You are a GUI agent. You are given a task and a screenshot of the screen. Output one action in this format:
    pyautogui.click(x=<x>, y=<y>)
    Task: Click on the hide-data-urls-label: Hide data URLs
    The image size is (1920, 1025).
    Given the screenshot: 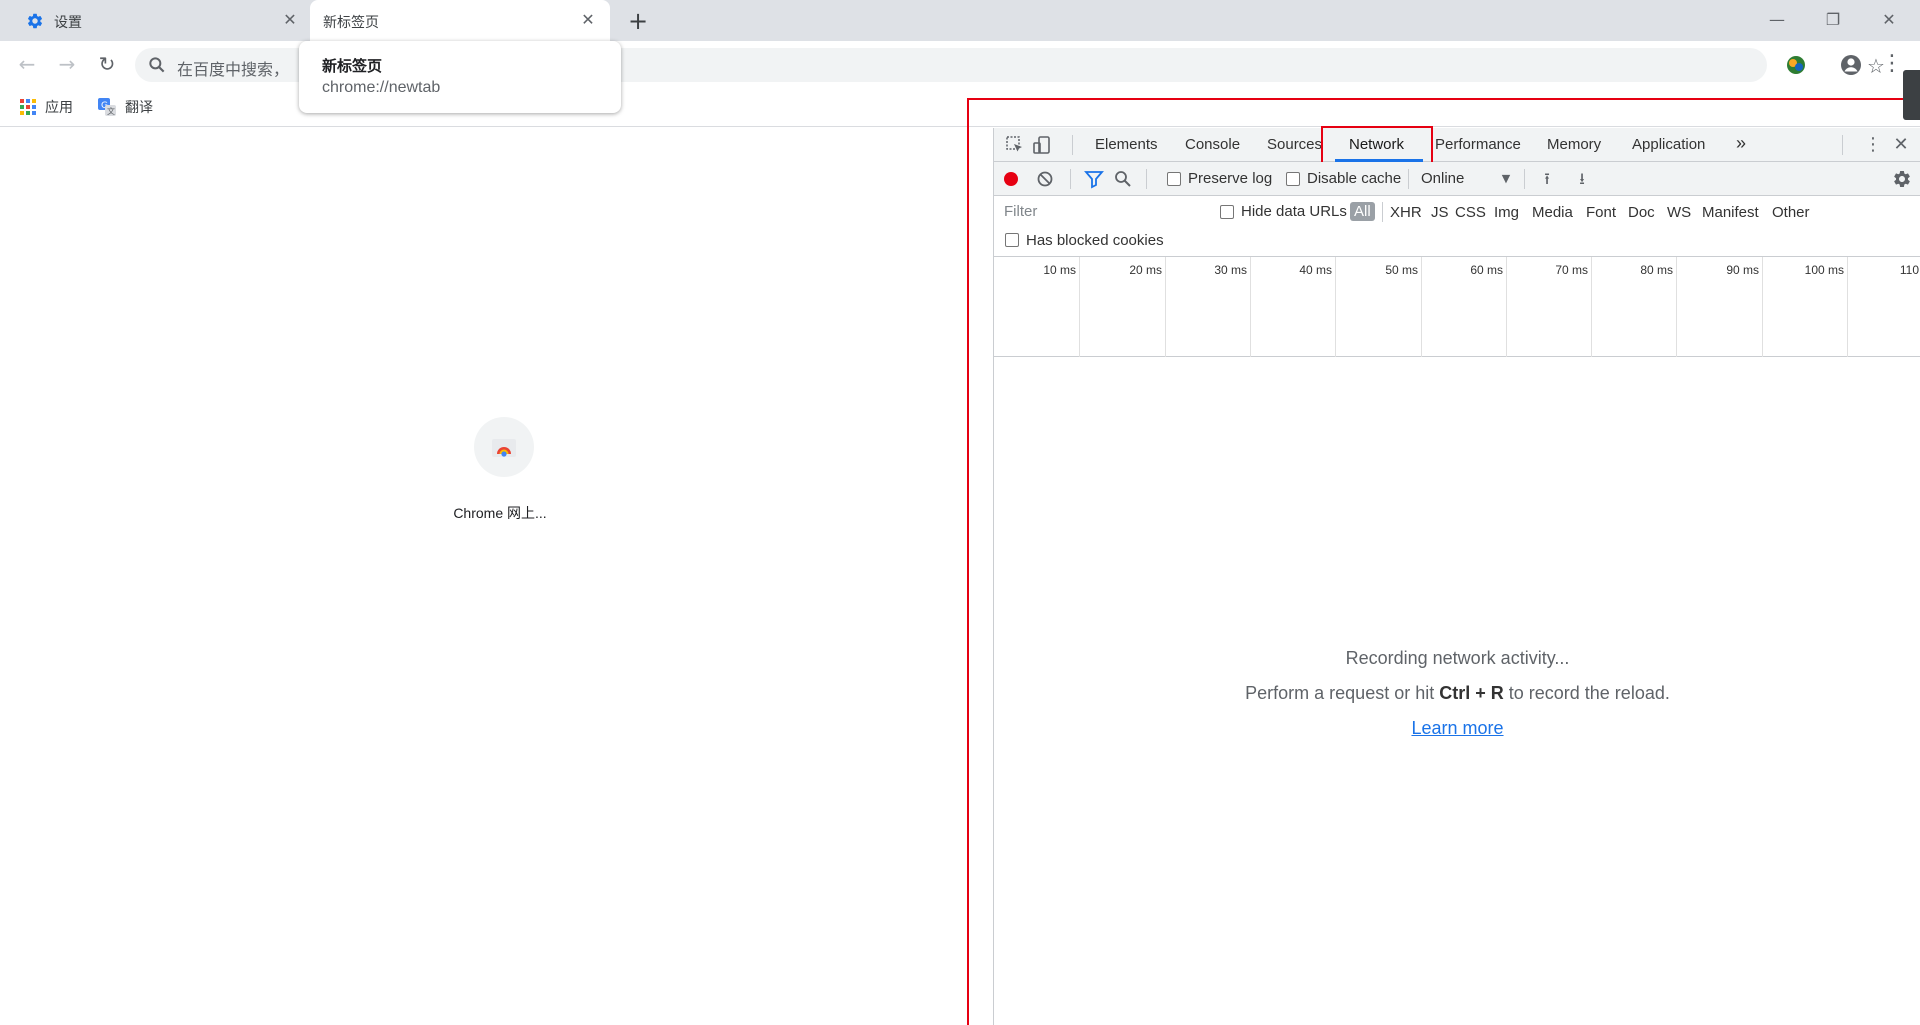 What is the action you would take?
    pyautogui.click(x=1294, y=211)
    